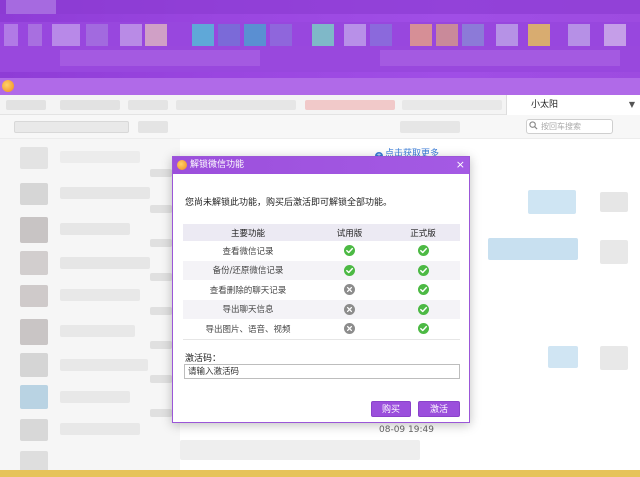  Describe the element at coordinates (460, 165) in the screenshot. I see `close-icon: ×` at that location.